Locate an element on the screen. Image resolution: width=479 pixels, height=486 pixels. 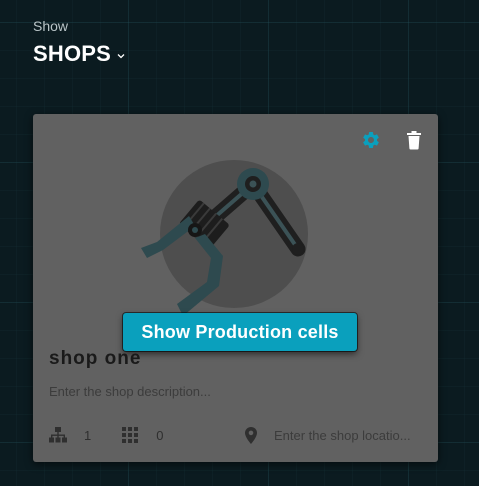
settings-button is located at coordinates (371, 142).